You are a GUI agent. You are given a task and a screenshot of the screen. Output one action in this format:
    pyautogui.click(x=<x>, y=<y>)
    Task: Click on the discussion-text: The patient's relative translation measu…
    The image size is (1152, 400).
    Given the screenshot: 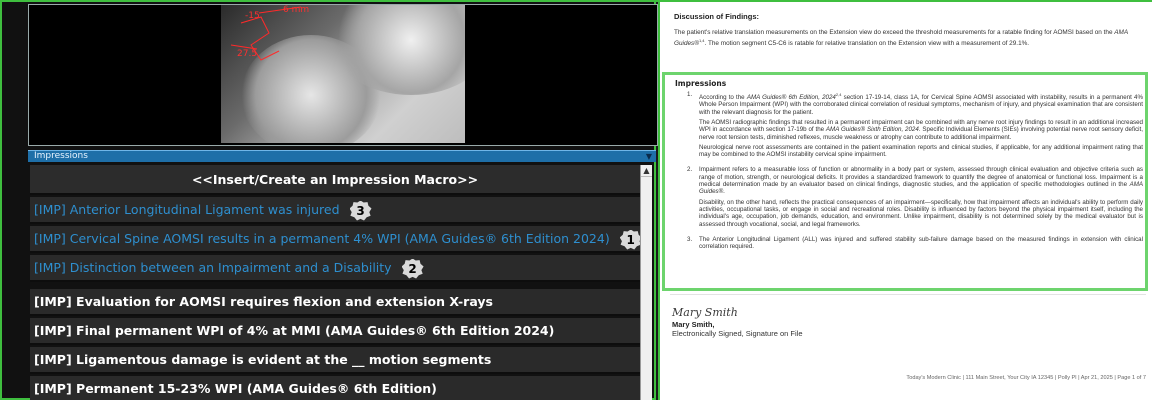 What is the action you would take?
    pyautogui.click(x=901, y=38)
    